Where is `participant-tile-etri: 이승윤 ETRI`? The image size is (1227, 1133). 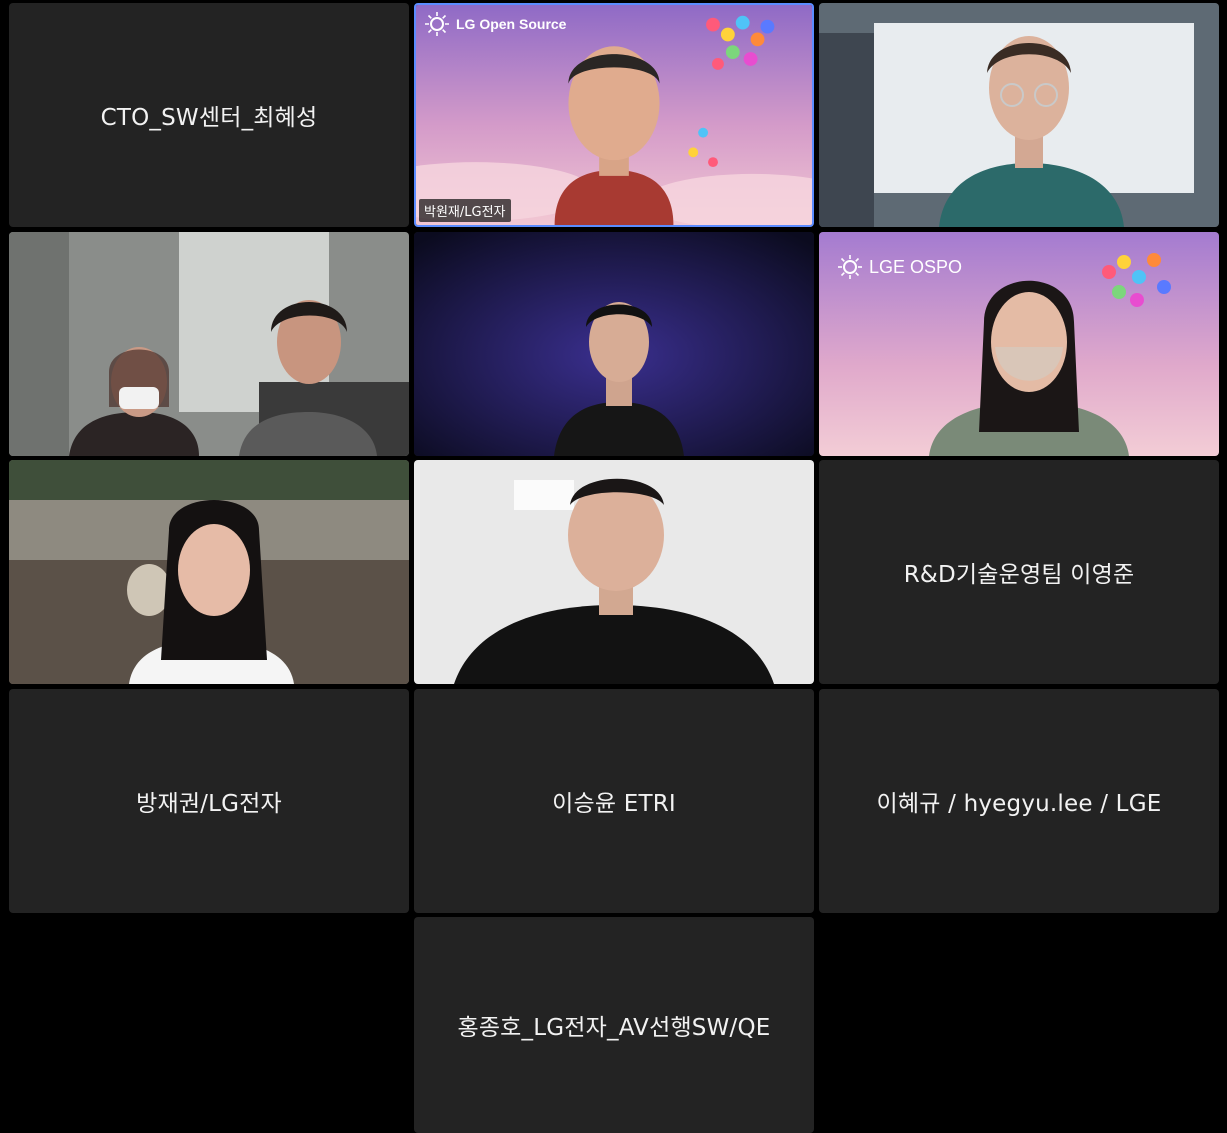
participant-tile-etri: 이승윤 ETRI is located at coordinates (614, 801).